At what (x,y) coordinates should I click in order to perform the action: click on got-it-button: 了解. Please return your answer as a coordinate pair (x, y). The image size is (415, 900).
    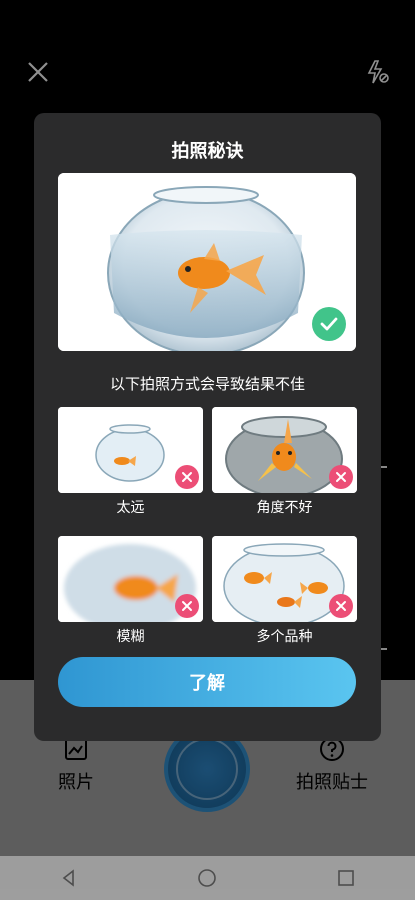
    Looking at the image, I should click on (207, 682).